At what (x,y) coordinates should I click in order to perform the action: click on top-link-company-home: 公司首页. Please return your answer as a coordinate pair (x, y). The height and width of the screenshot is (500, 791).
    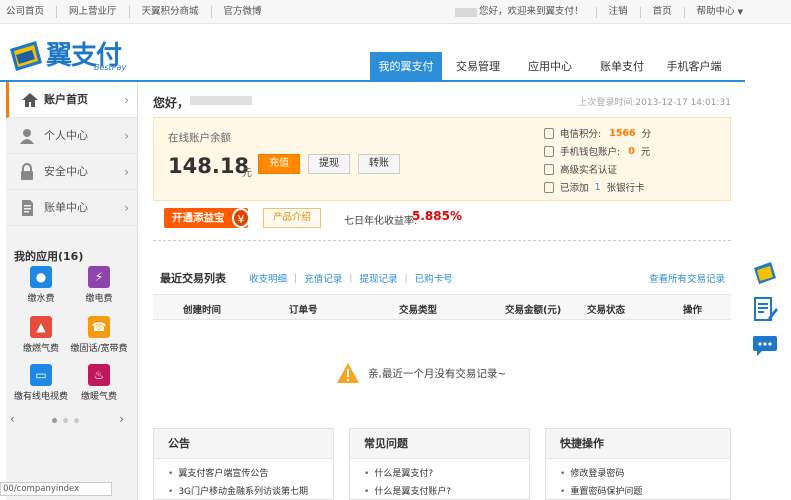
    Looking at the image, I should click on (32, 12).